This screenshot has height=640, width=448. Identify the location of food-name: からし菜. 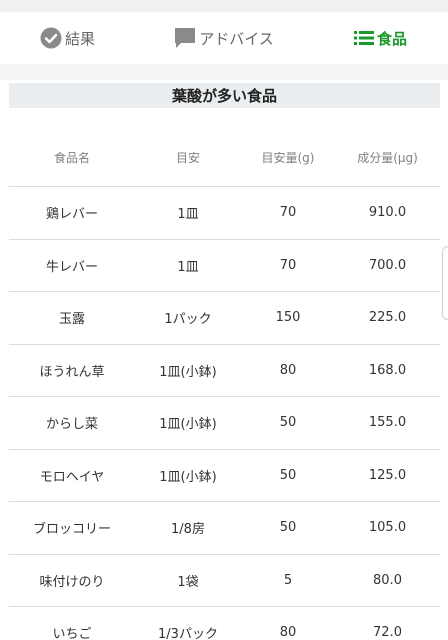
(71, 425).